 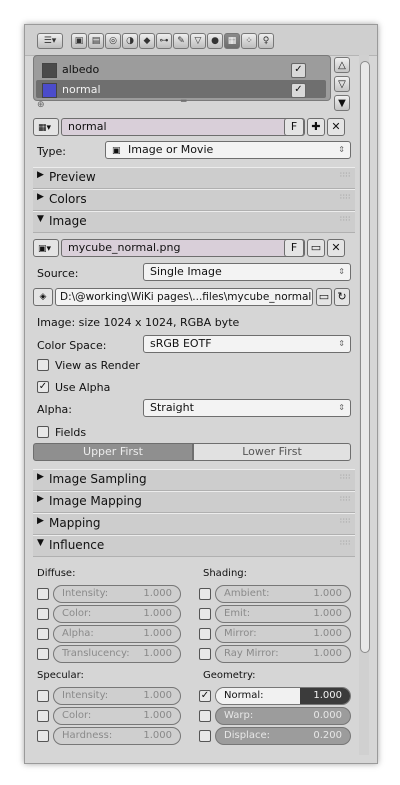 I want to click on new-texture-icon: ✚, so click(x=316, y=127).